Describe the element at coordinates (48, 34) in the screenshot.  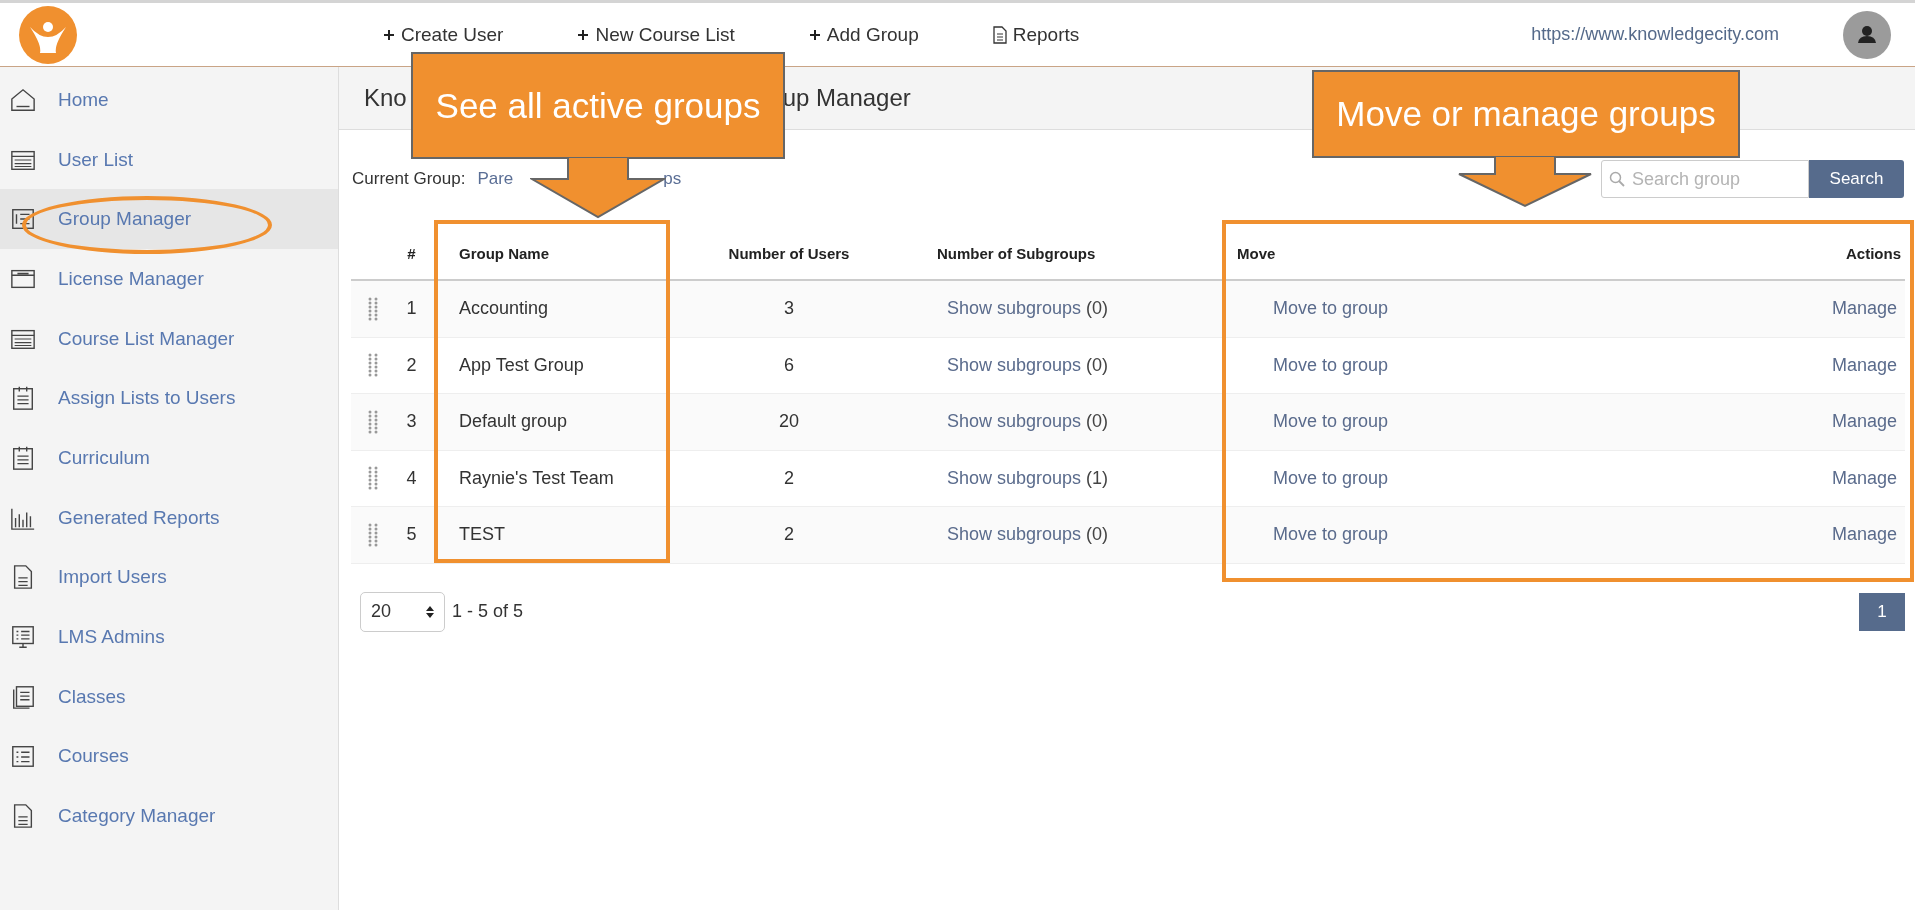
I see `logo-icon` at that location.